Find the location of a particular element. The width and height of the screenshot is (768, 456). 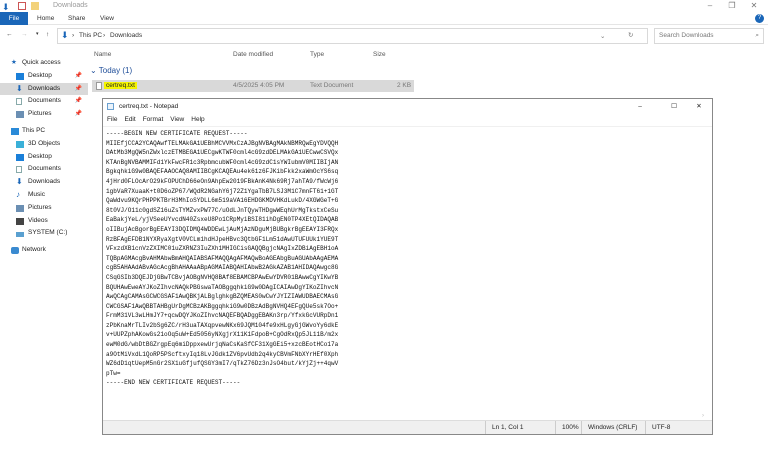

status-line-ending: Windows (CRLF) is located at coordinates (613, 427).